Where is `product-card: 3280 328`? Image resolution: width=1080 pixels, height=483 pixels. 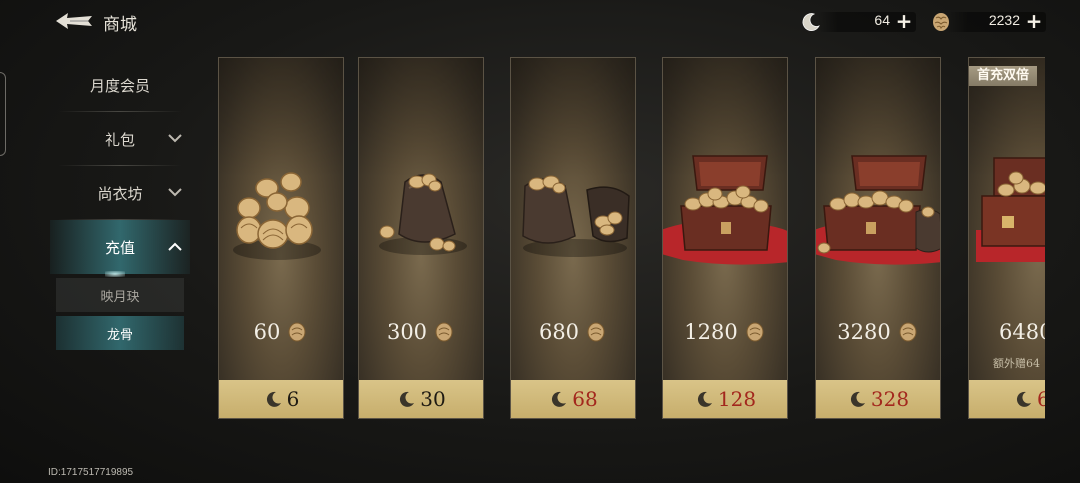
product-card: 3280 328 is located at coordinates (878, 238).